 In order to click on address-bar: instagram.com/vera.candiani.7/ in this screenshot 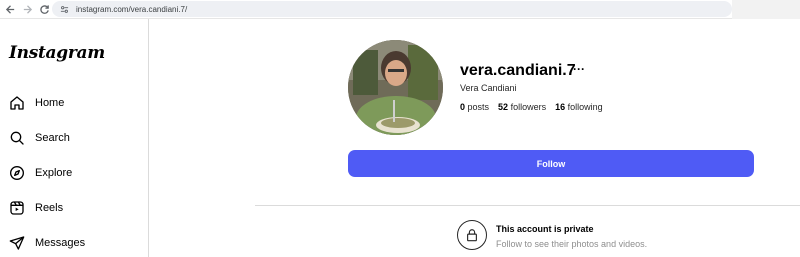, I will do `click(392, 9)`.